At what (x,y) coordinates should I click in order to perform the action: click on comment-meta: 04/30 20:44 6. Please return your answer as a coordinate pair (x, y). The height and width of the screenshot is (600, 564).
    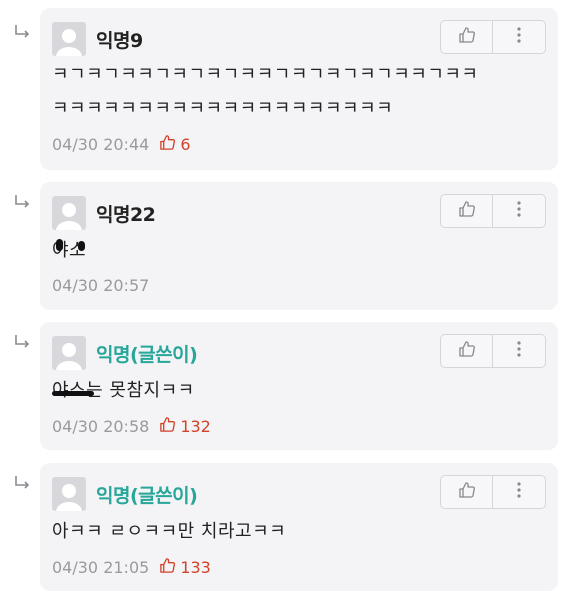
    Looking at the image, I should click on (121, 144).